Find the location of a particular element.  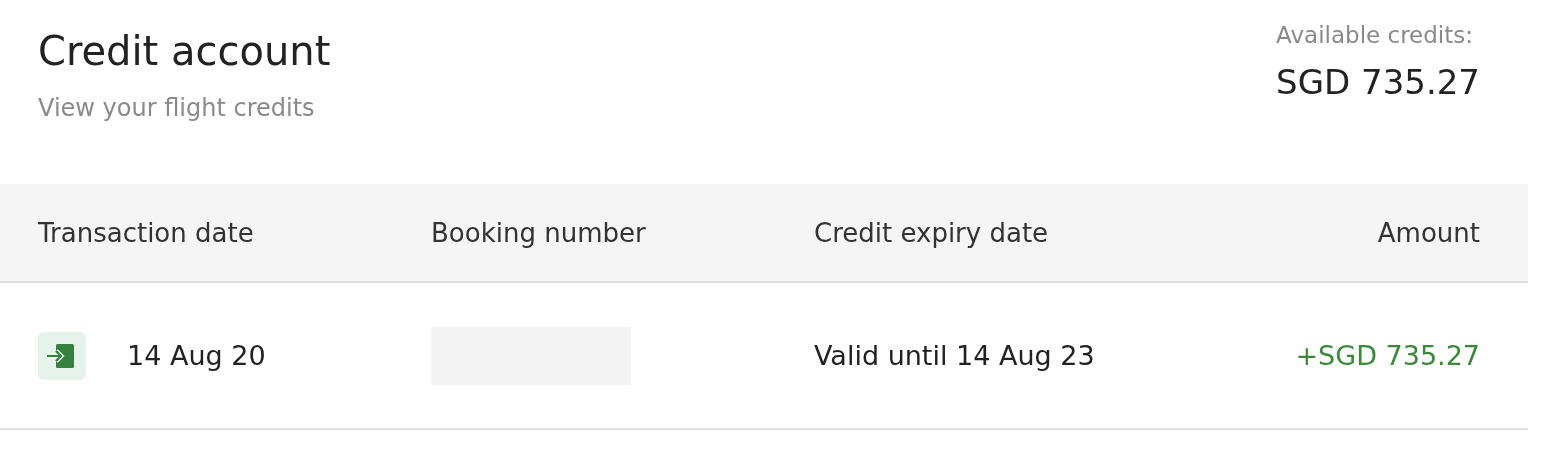

column-header: Transaction date is located at coordinates (146, 232).